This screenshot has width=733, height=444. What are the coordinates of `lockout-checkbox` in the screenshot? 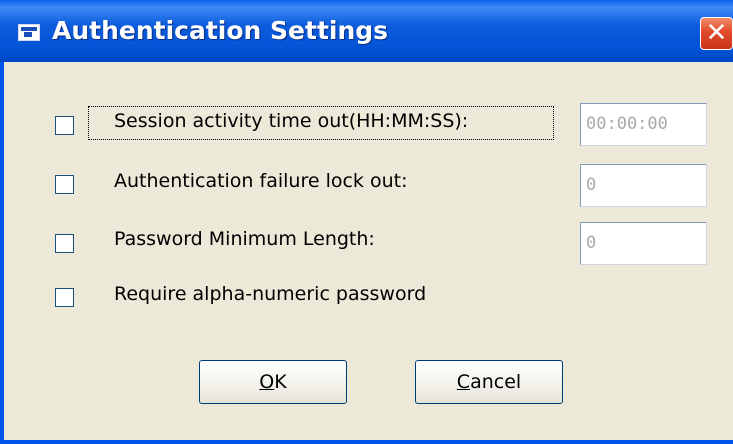 It's located at (64, 184).